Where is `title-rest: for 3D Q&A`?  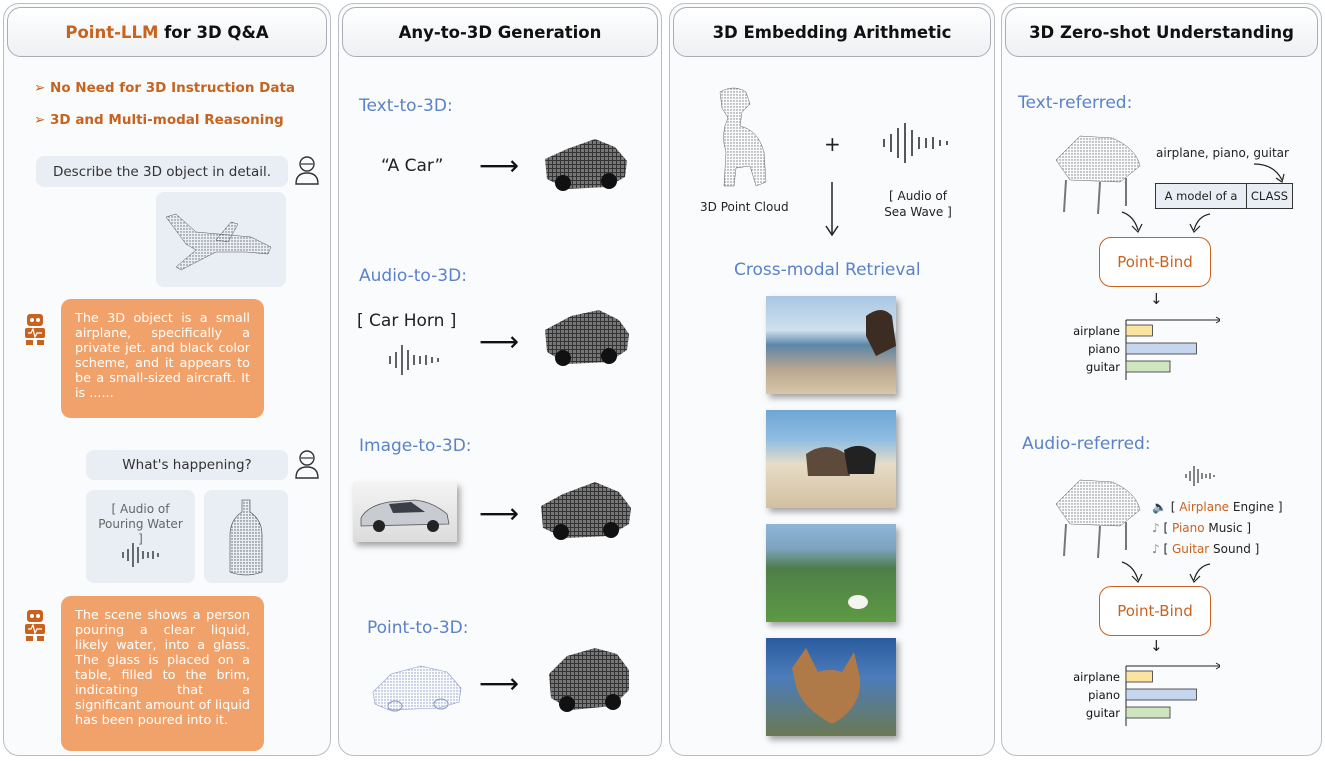 title-rest: for 3D Q&A is located at coordinates (213, 32).